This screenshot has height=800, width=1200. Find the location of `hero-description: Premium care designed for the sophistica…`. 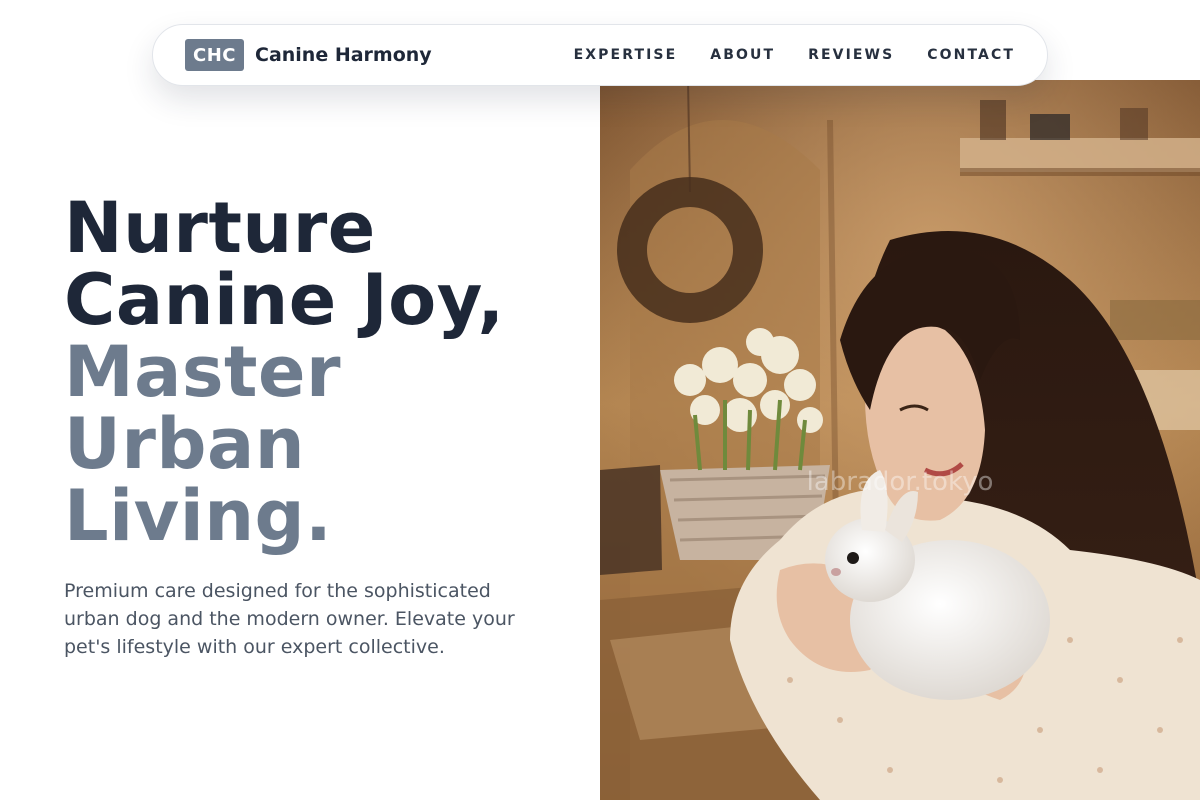

hero-description: Premium care designed for the sophistica… is located at coordinates (289, 619).